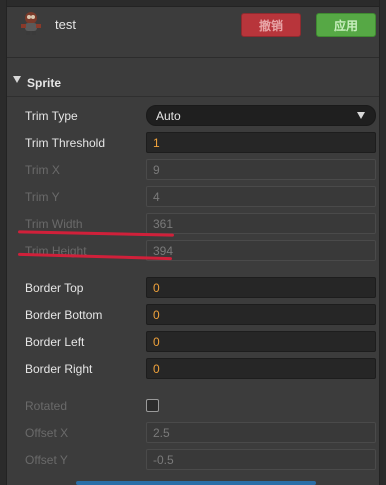  What do you see at coordinates (261, 115) in the screenshot?
I see `trim-type-select: Auto` at bounding box center [261, 115].